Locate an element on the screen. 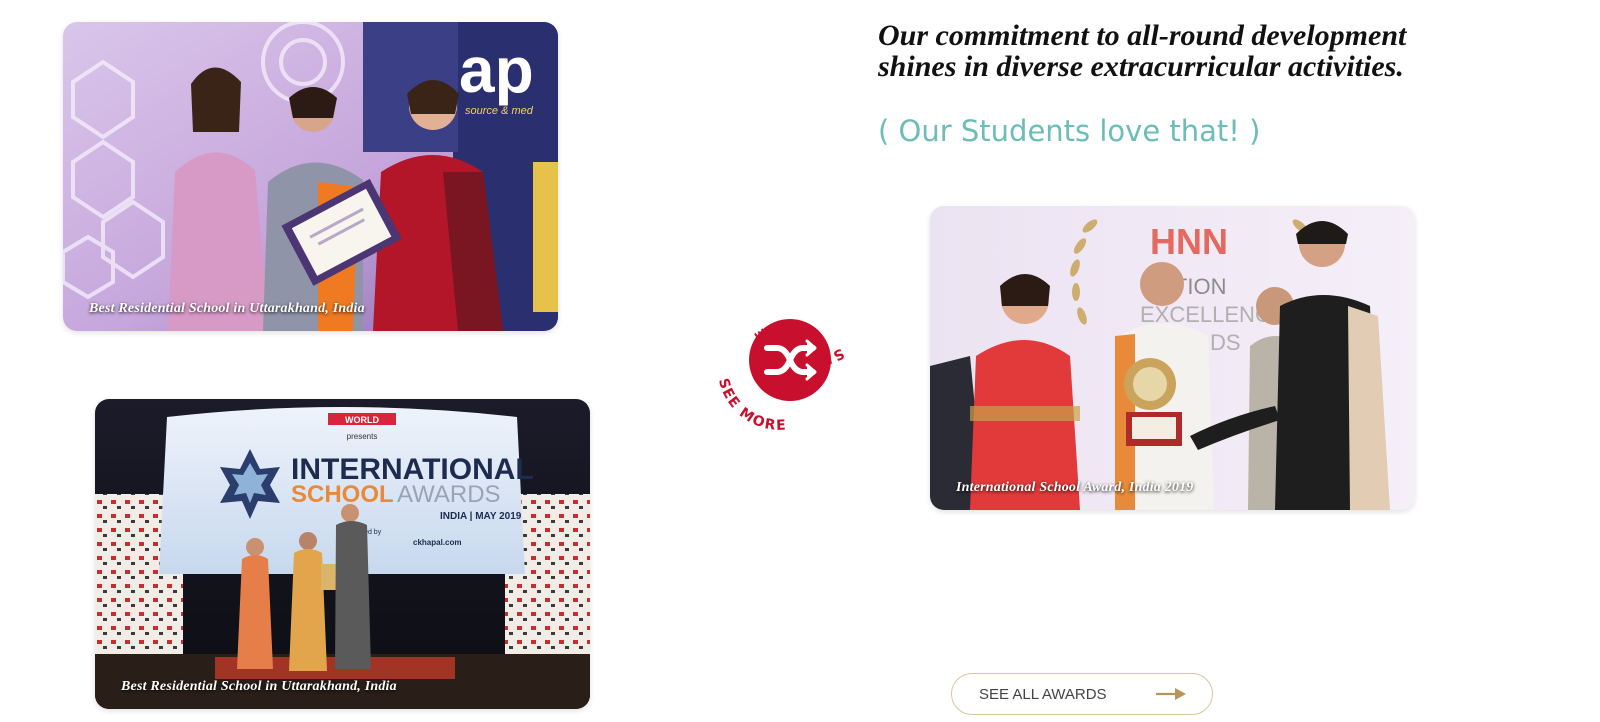 The height and width of the screenshot is (722, 1600). section-heading-line: Our commitment to all-round development is located at coordinates (1142, 35).